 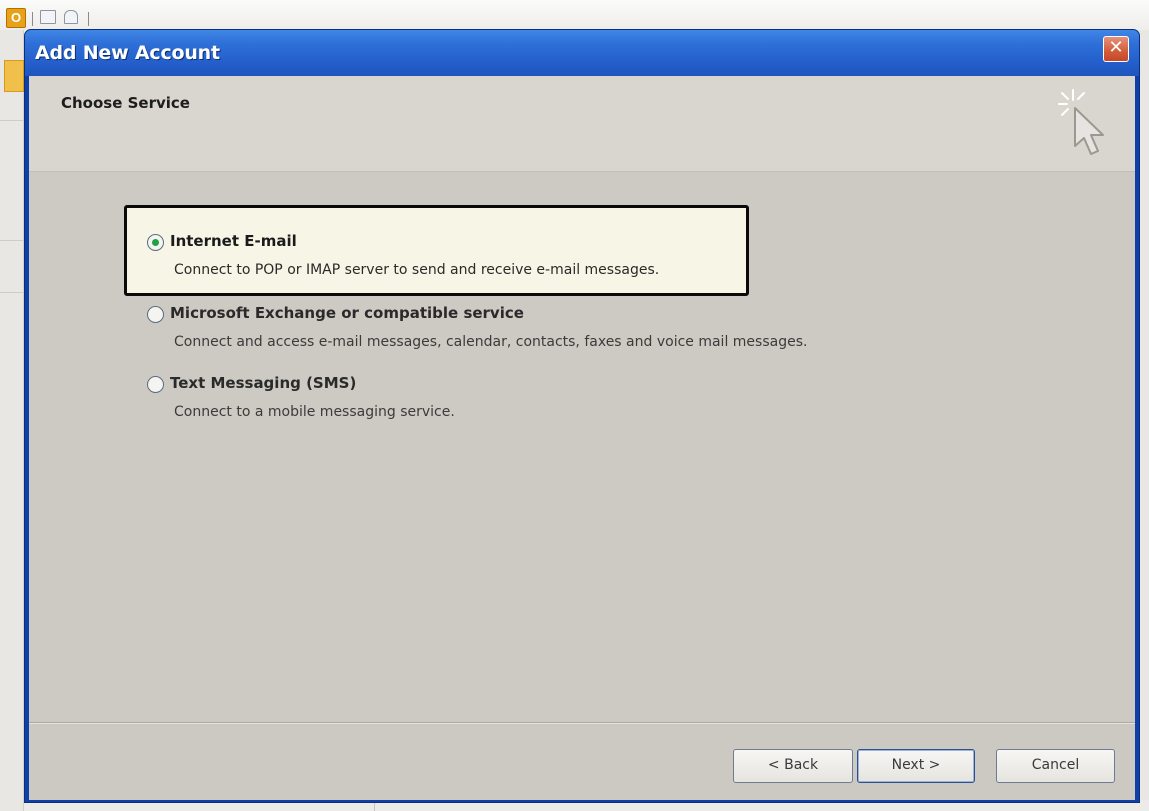 I want to click on footer-divider, so click(x=582, y=723).